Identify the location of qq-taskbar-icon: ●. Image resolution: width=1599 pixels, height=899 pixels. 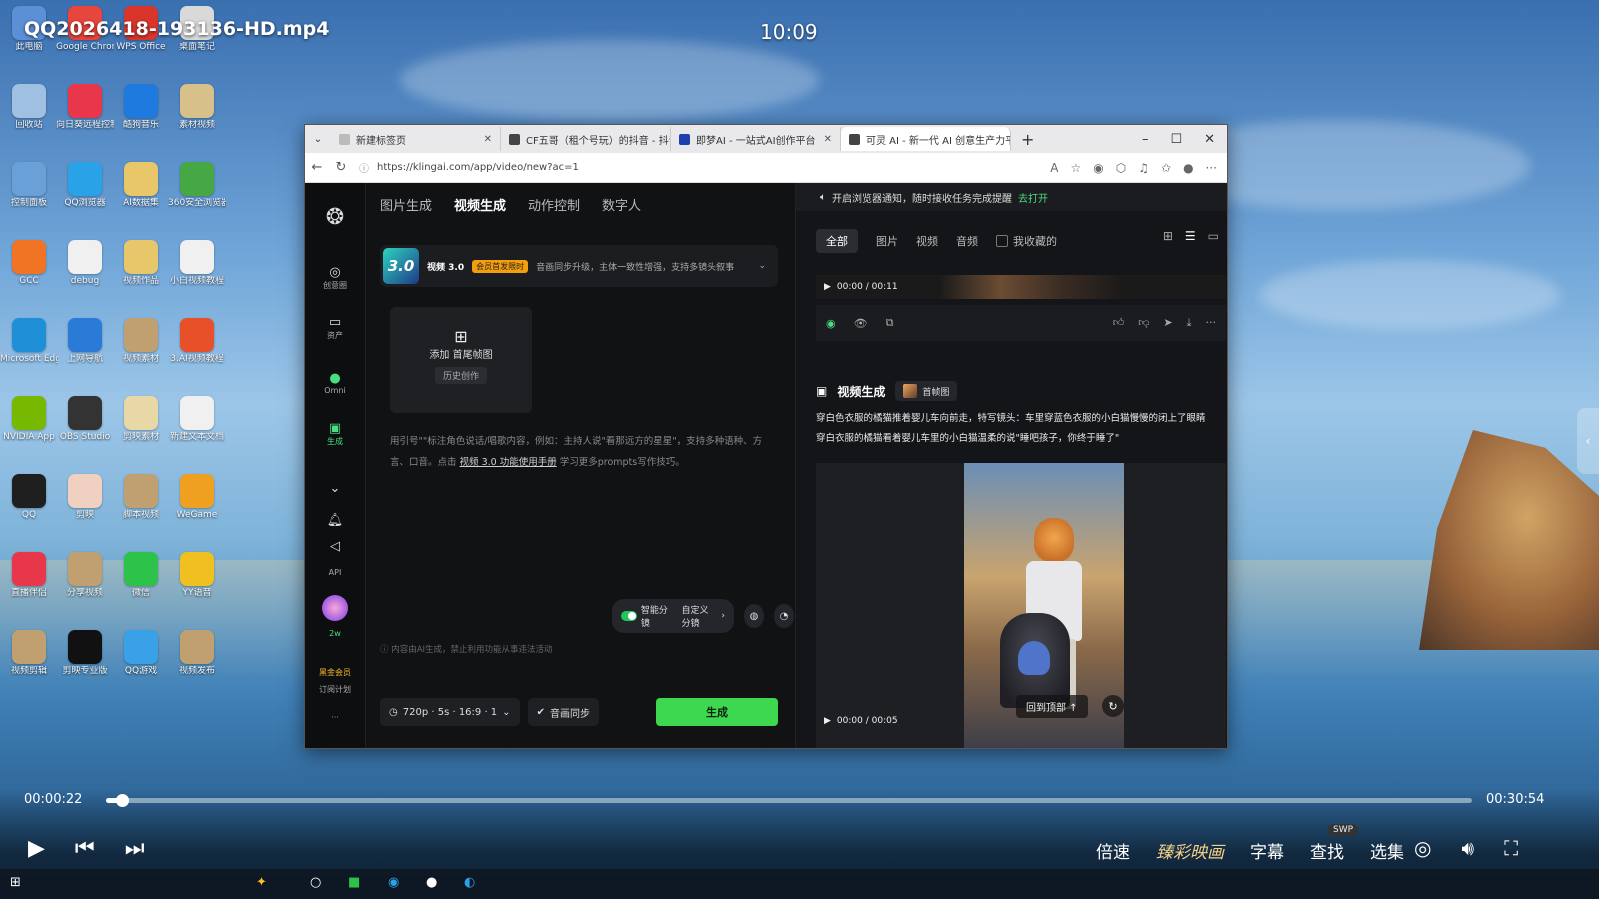
(431, 882).